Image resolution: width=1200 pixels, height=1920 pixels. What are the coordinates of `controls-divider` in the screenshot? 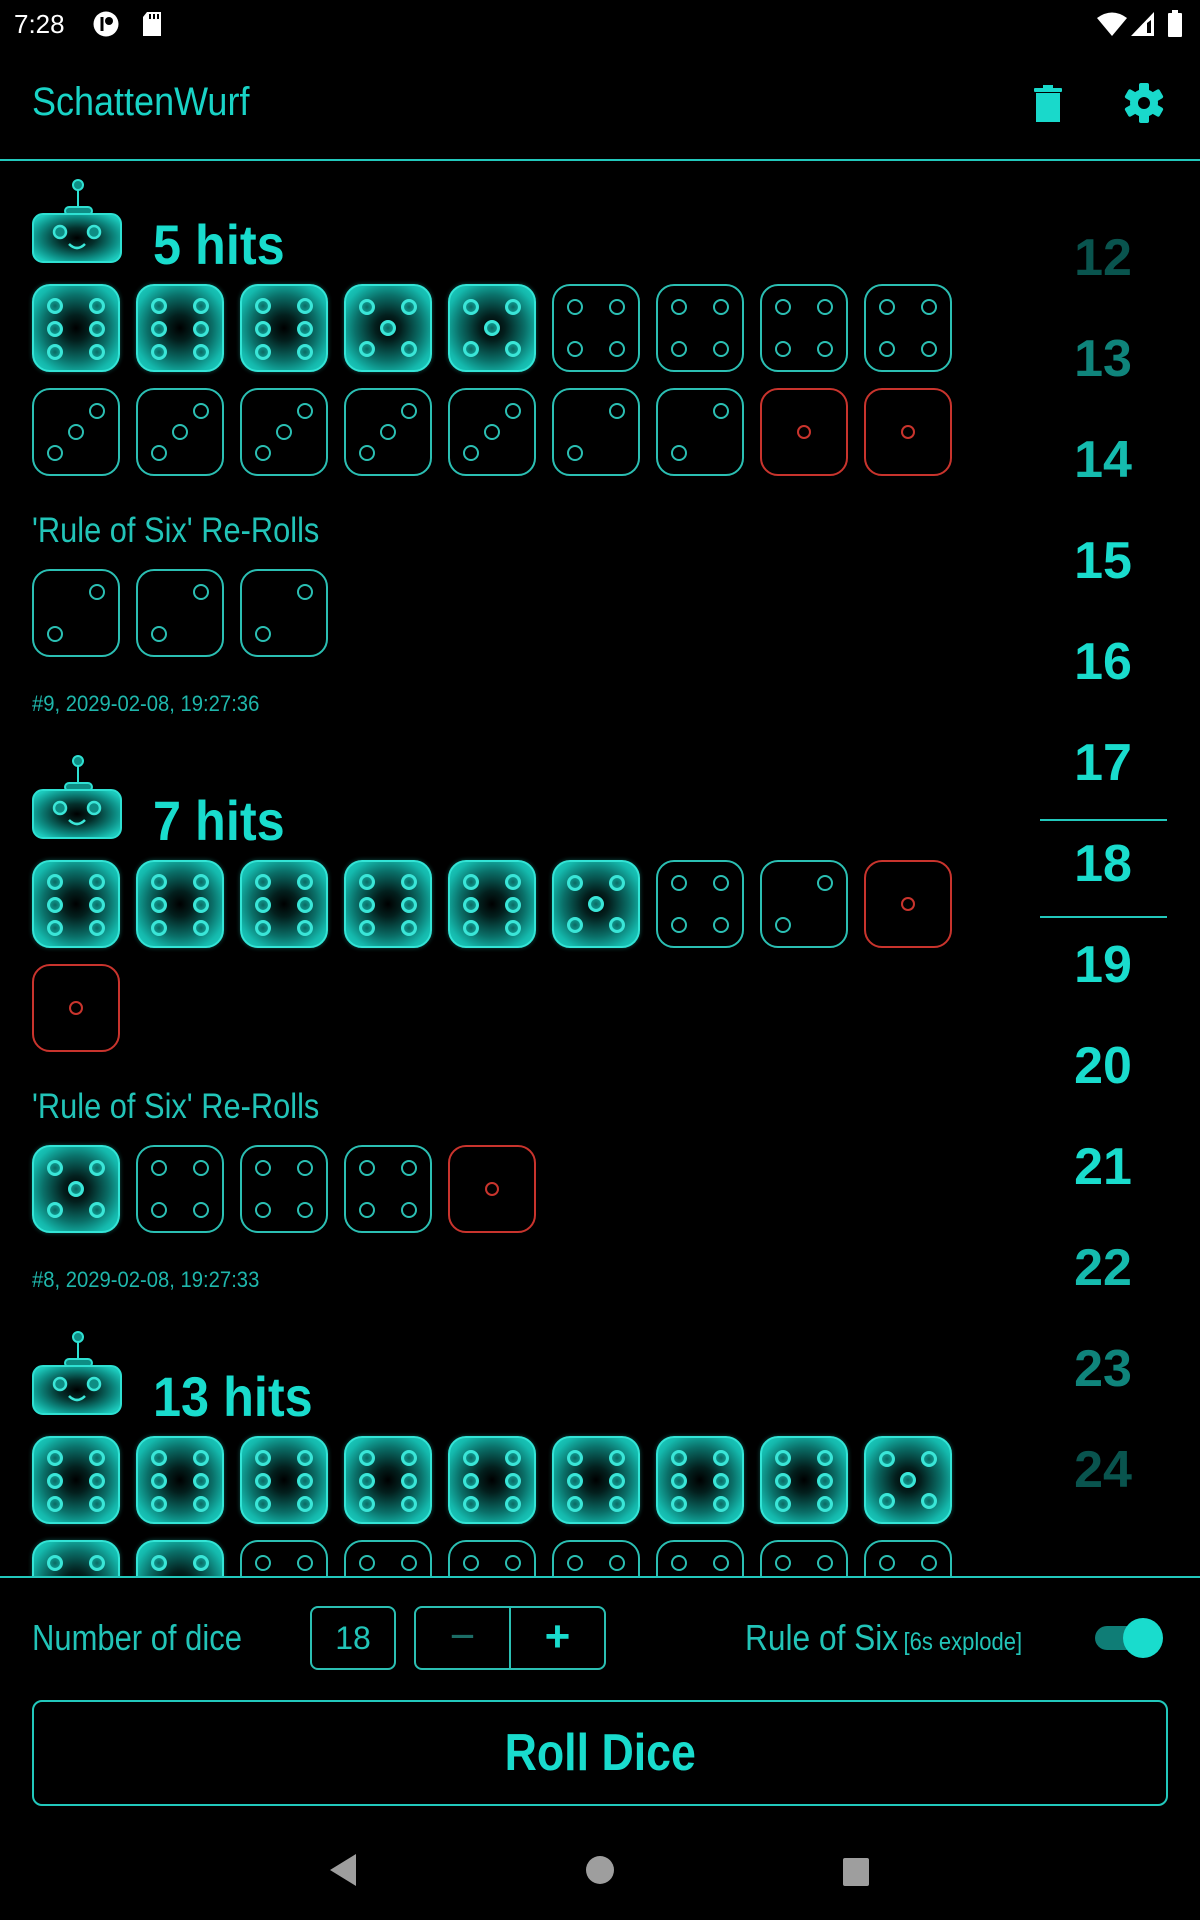 It's located at (600, 1577).